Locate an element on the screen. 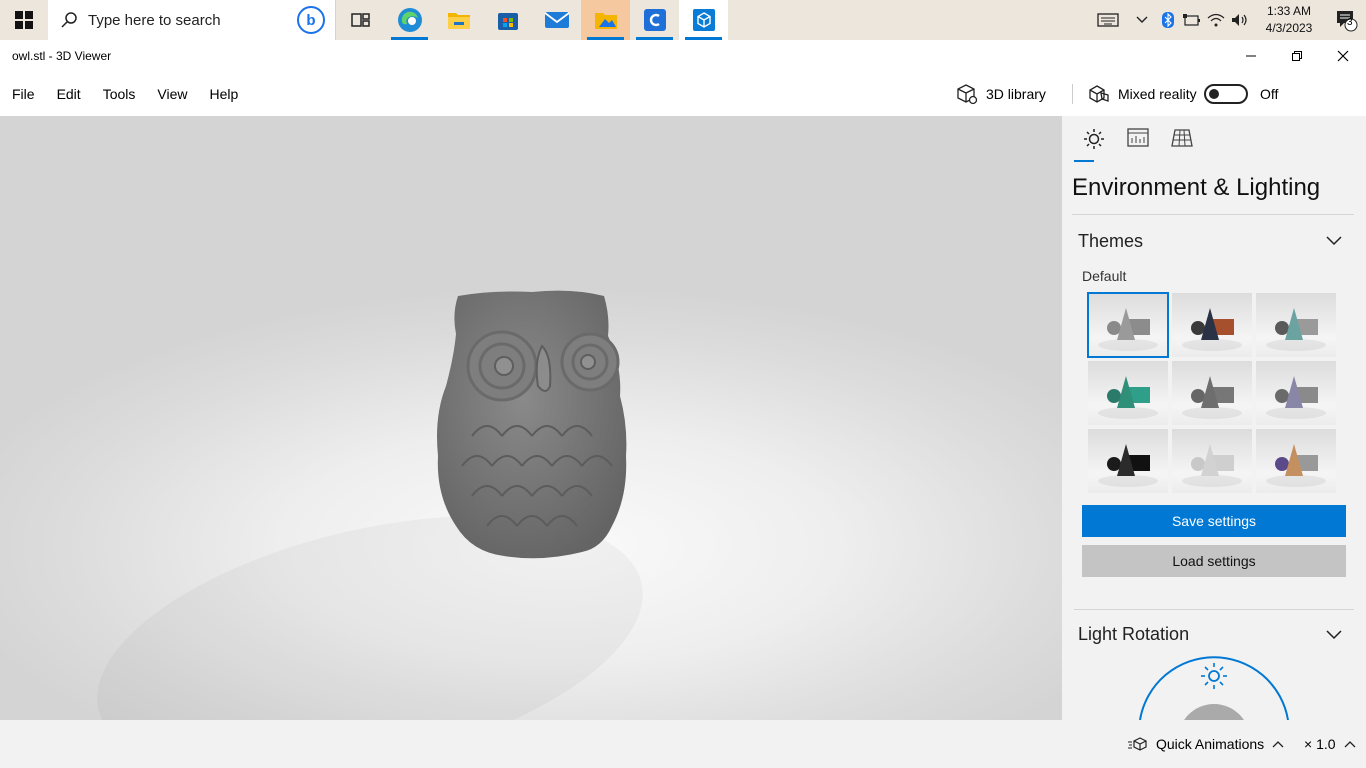  sun-icon is located at coordinates (1094, 139).